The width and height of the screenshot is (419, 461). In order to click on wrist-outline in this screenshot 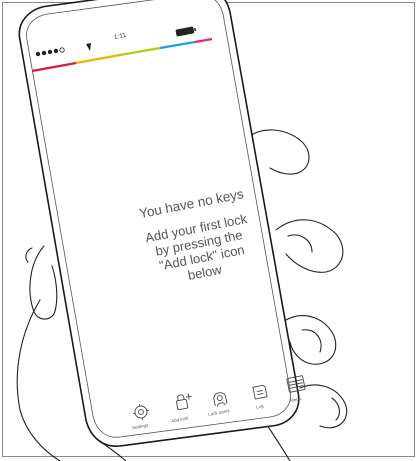, I will do `click(38, 380)`.